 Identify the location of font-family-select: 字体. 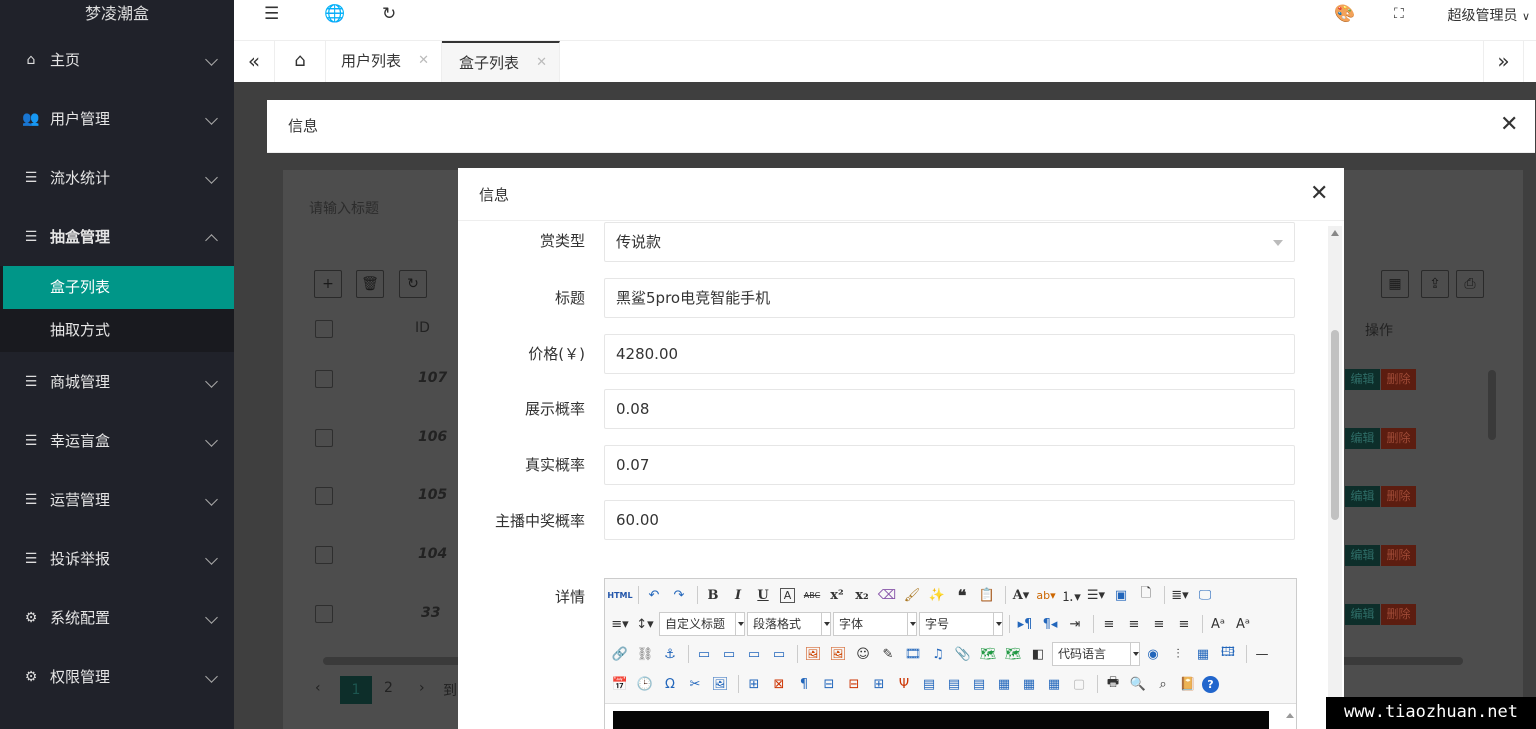
(875, 624).